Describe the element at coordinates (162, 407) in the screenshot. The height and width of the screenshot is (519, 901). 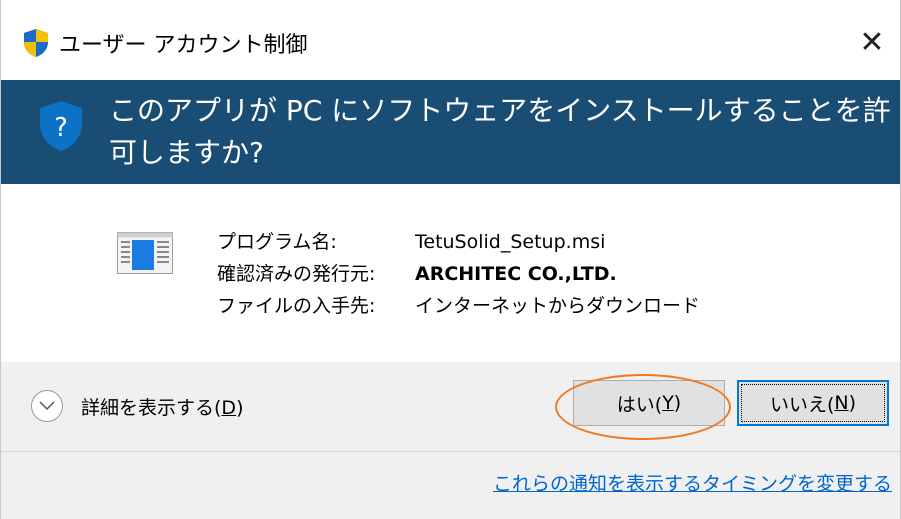
I see `show-details-label: 詳細を表示する(D)` at that location.